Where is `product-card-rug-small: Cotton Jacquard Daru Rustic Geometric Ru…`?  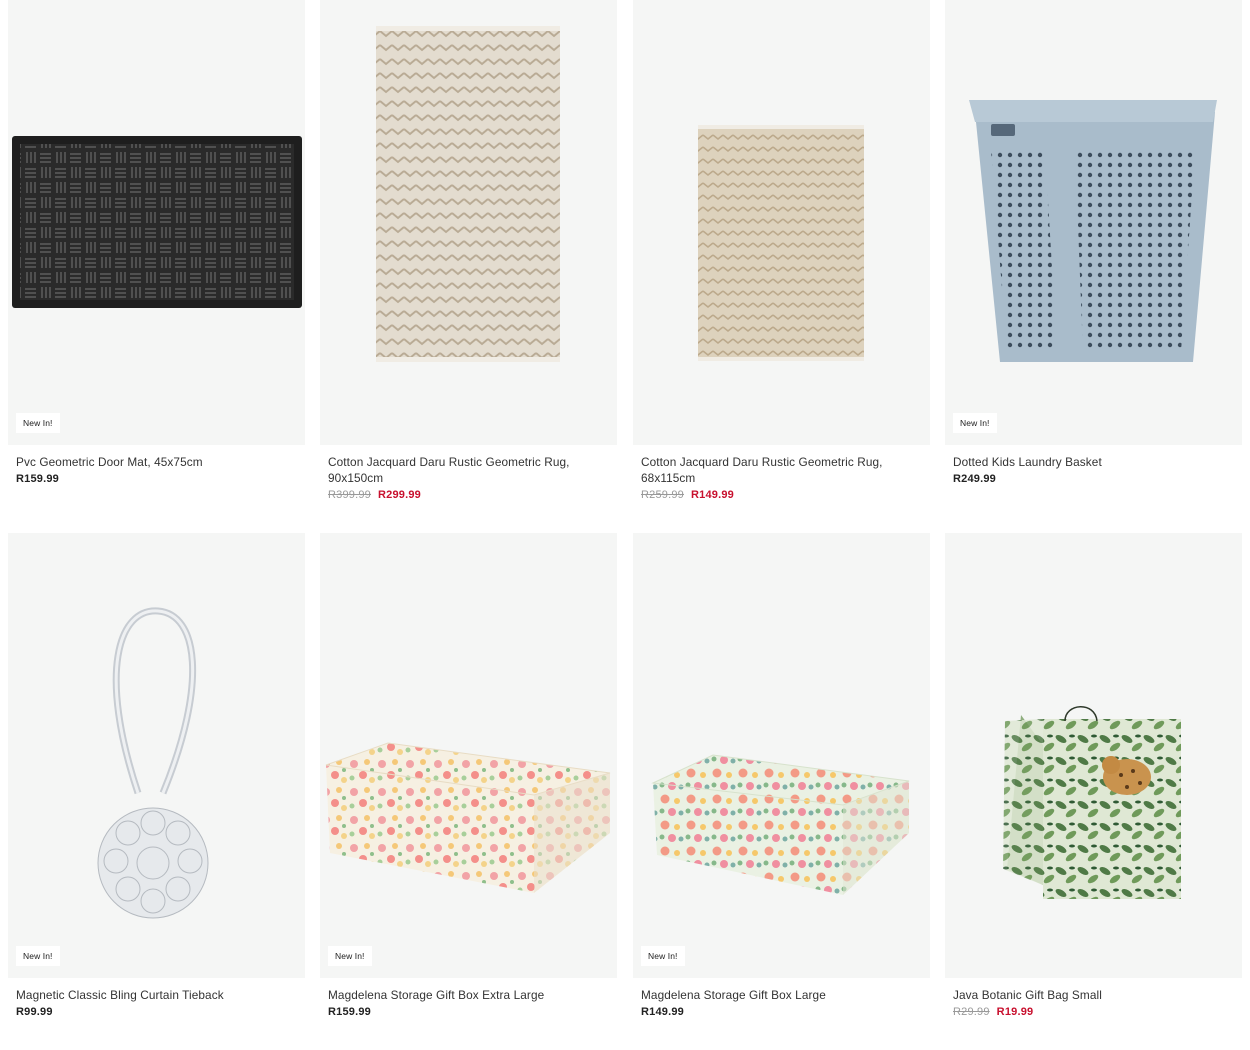
product-card-rug-small: Cotton Jacquard Daru Rustic Geometric Ru… is located at coordinates (781, 250).